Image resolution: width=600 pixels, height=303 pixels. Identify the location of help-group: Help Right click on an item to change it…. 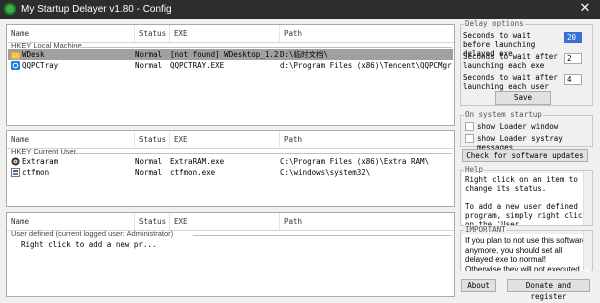
(526, 195).